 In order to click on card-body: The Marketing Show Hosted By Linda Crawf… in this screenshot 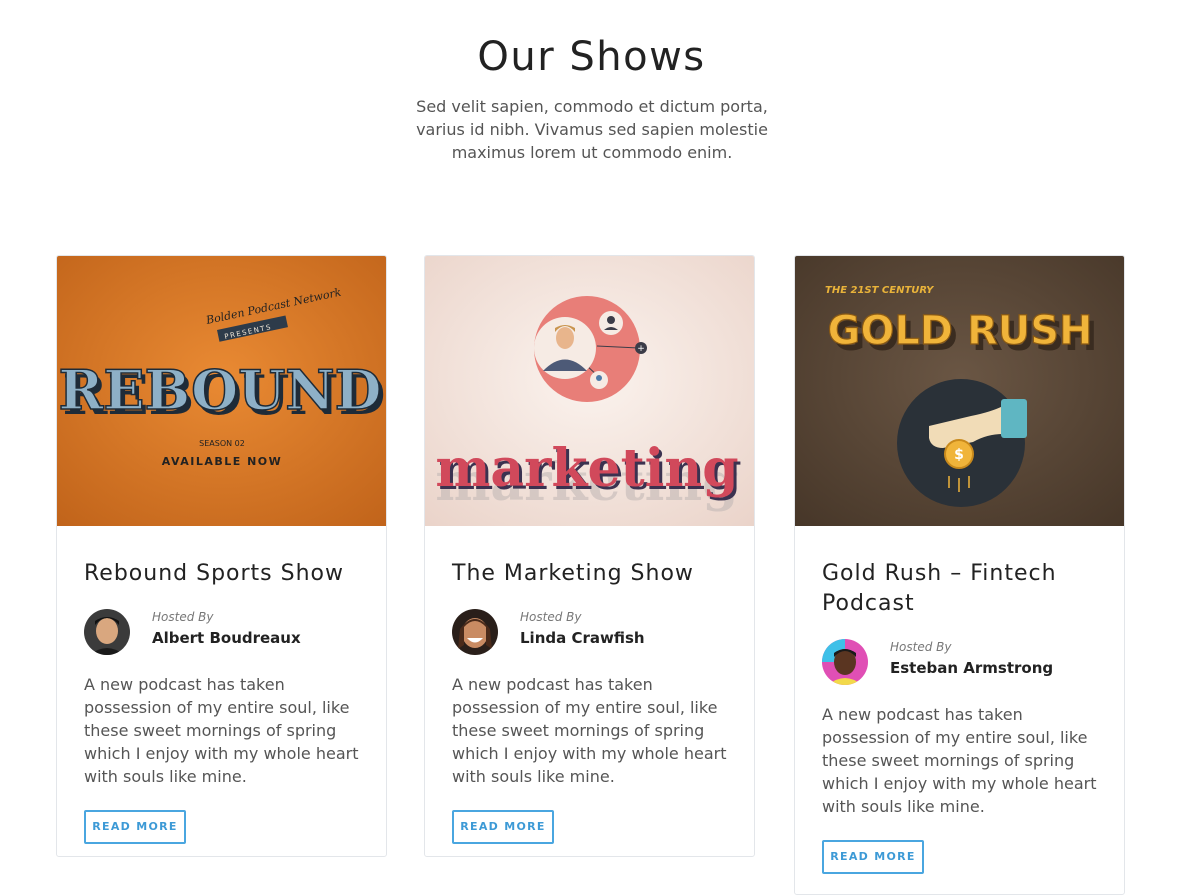, I will do `click(592, 685)`.